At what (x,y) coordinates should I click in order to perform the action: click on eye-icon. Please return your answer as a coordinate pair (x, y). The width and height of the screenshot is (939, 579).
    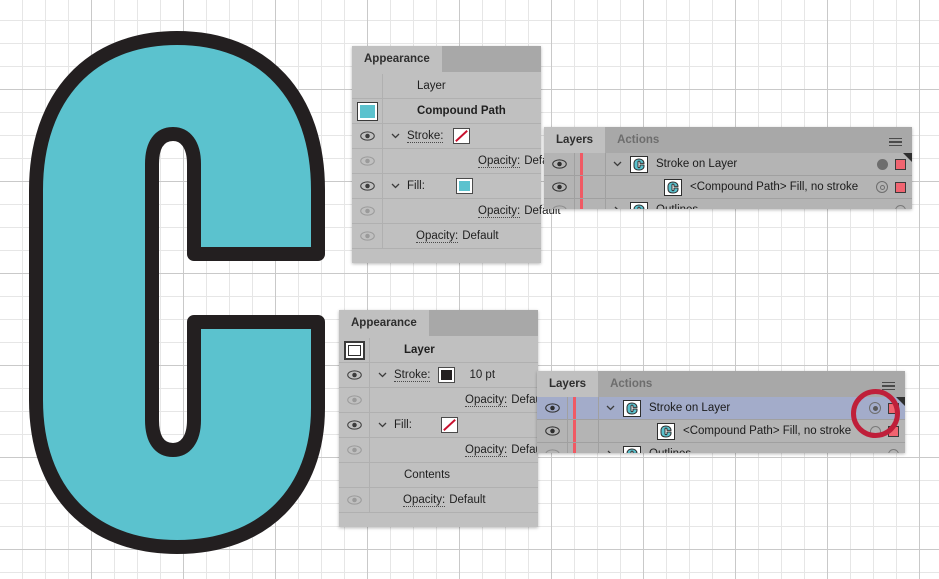
    Looking at the image, I should click on (559, 164).